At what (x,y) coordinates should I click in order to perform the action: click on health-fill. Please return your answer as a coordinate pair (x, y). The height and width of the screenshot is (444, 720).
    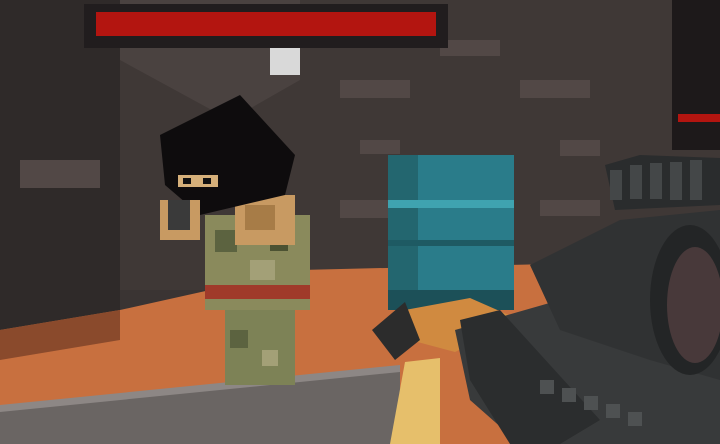
    Looking at the image, I should click on (266, 24).